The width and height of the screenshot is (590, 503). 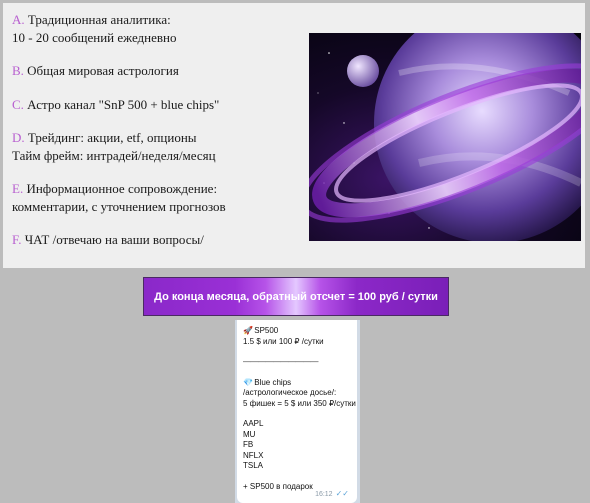 I want to click on timestamp: 16:12, so click(x=324, y=494).